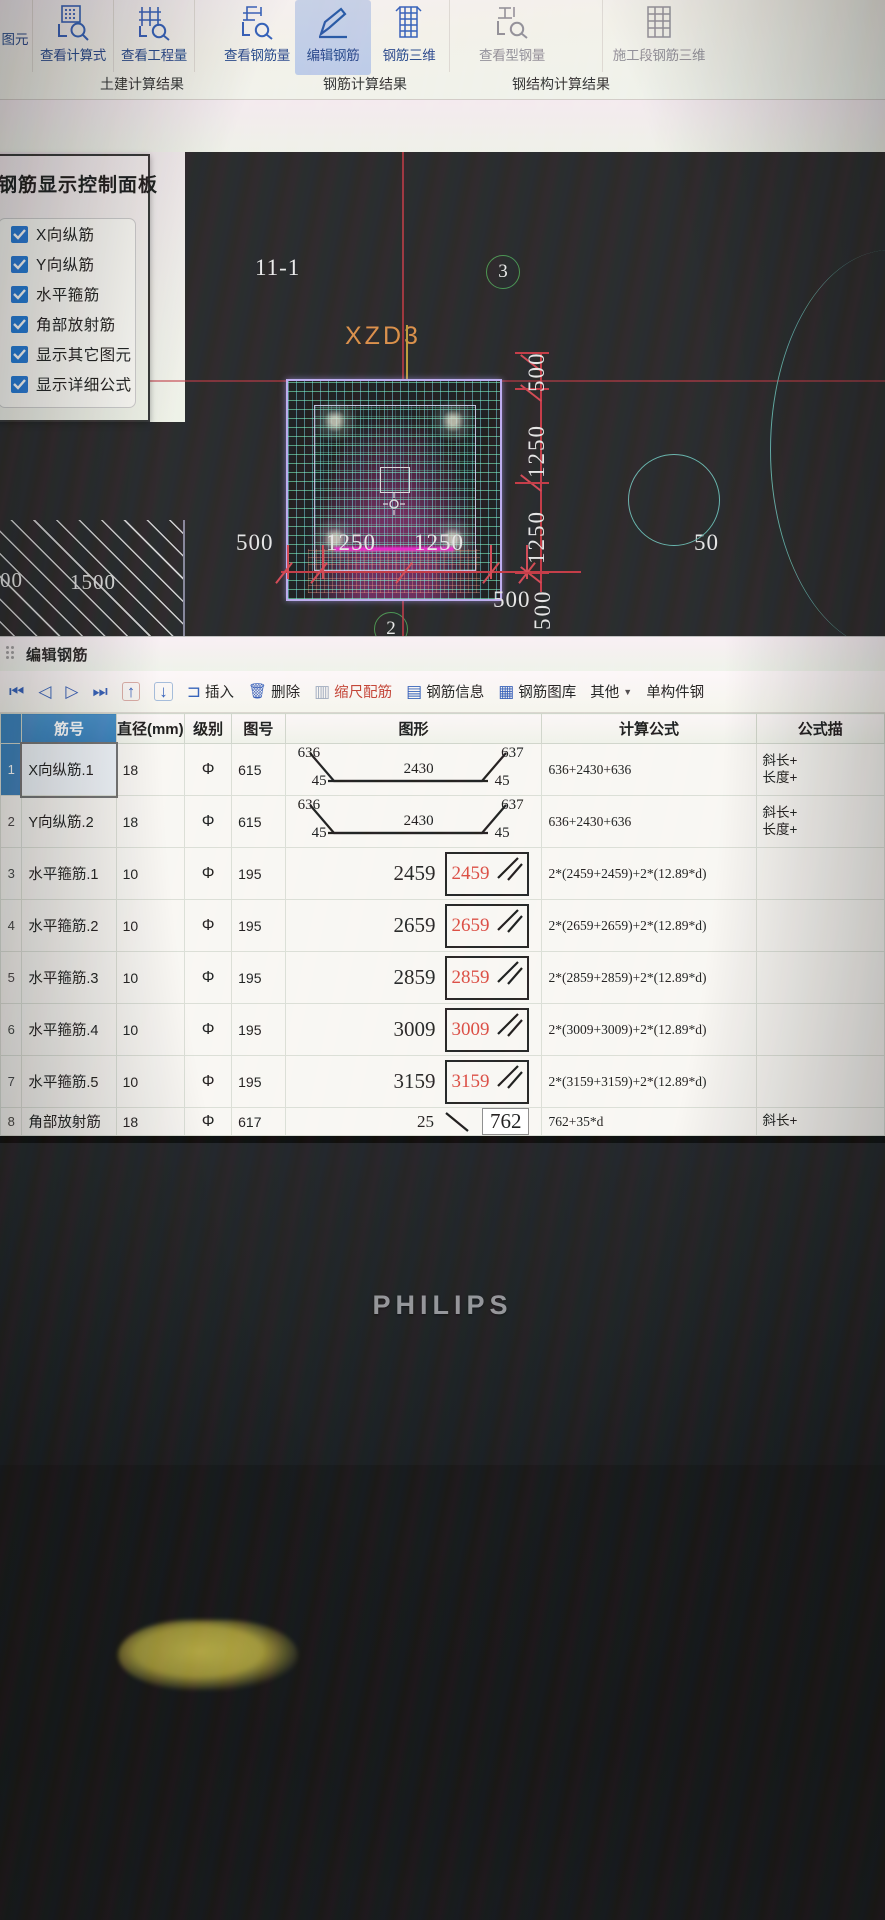 Image resolution: width=885 pixels, height=1920 pixels. Describe the element at coordinates (69, 1121) in the screenshot. I see `cell-rebar-no: 角部放射筋` at that location.